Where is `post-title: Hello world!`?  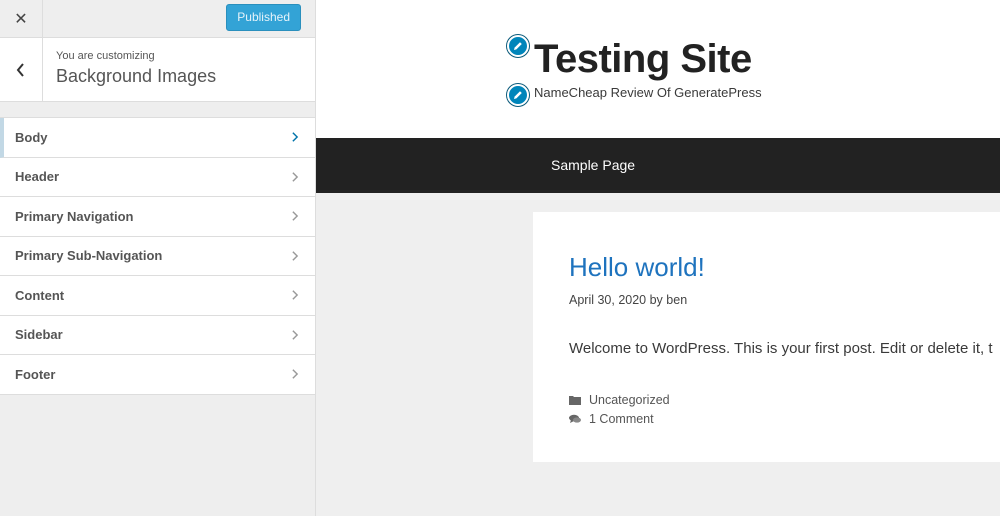 post-title: Hello world! is located at coordinates (773, 267).